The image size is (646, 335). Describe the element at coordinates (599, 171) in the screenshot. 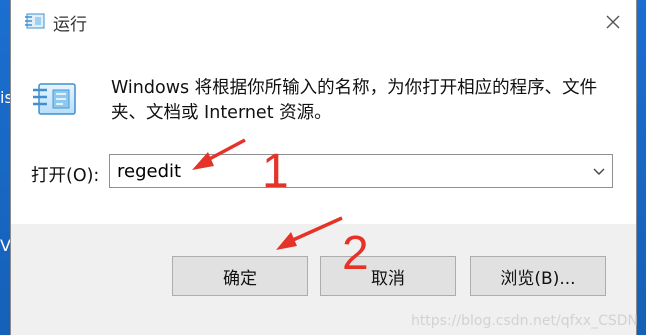

I see `chevron-down-icon` at that location.